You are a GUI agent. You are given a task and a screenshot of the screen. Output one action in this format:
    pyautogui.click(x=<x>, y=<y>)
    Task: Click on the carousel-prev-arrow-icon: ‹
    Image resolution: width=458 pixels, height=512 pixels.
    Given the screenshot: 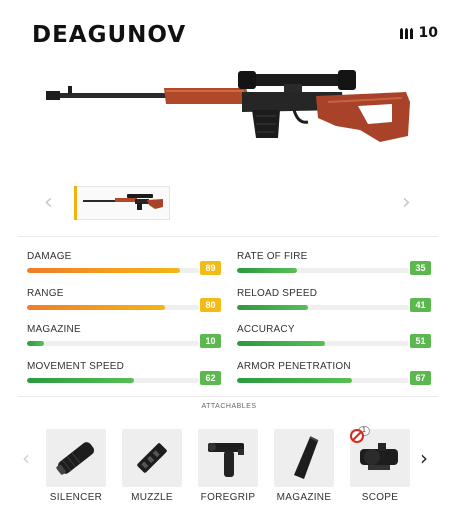 What is the action you would take?
    pyautogui.click(x=48, y=202)
    